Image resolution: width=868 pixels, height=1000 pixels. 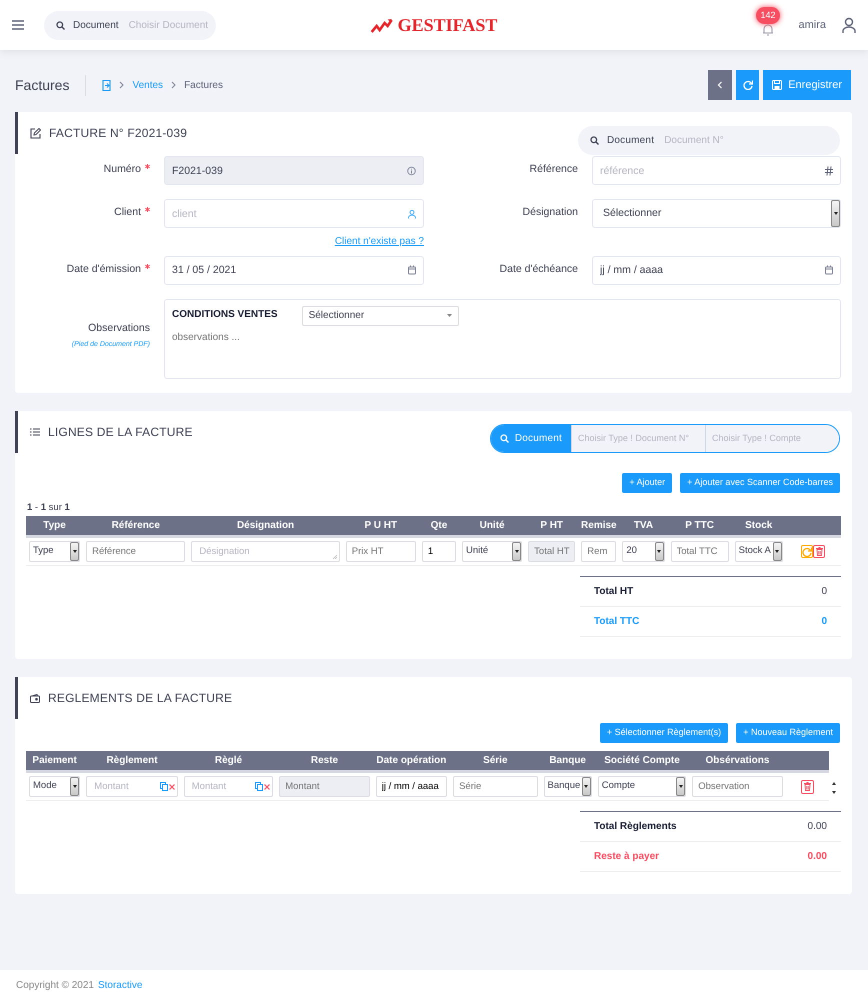 I want to click on column-header: Règlé, so click(x=228, y=760).